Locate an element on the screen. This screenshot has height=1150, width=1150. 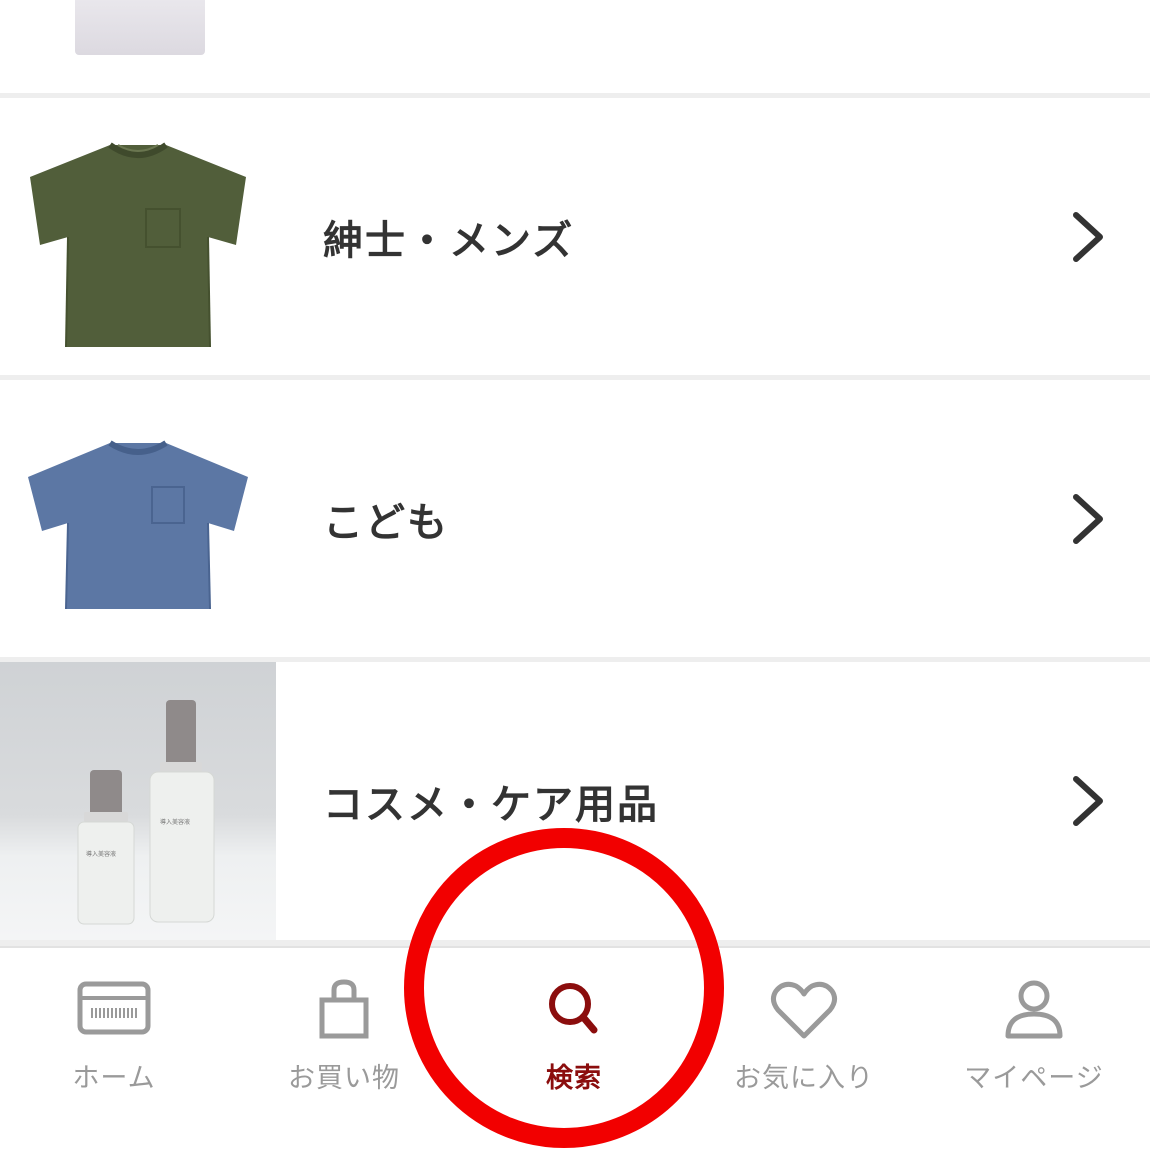
nav-search-label: 検索 is located at coordinates (574, 1078).